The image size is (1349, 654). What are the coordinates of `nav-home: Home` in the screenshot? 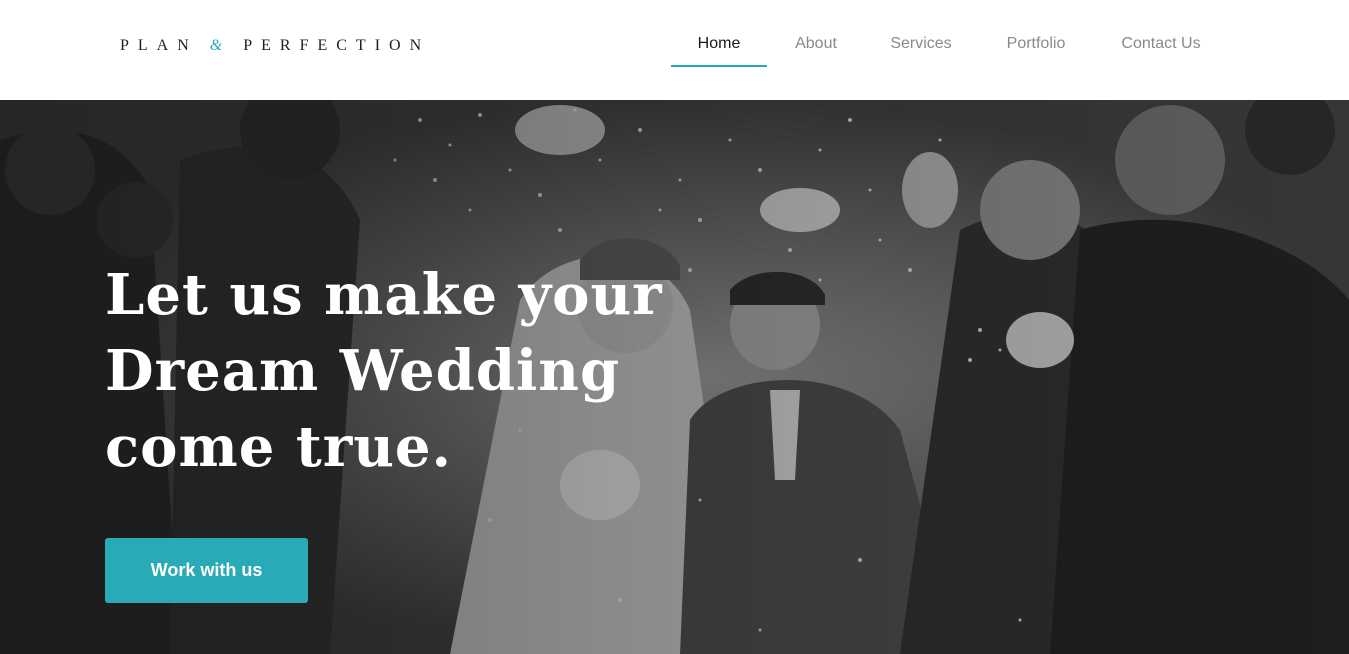 It's located at (719, 50).